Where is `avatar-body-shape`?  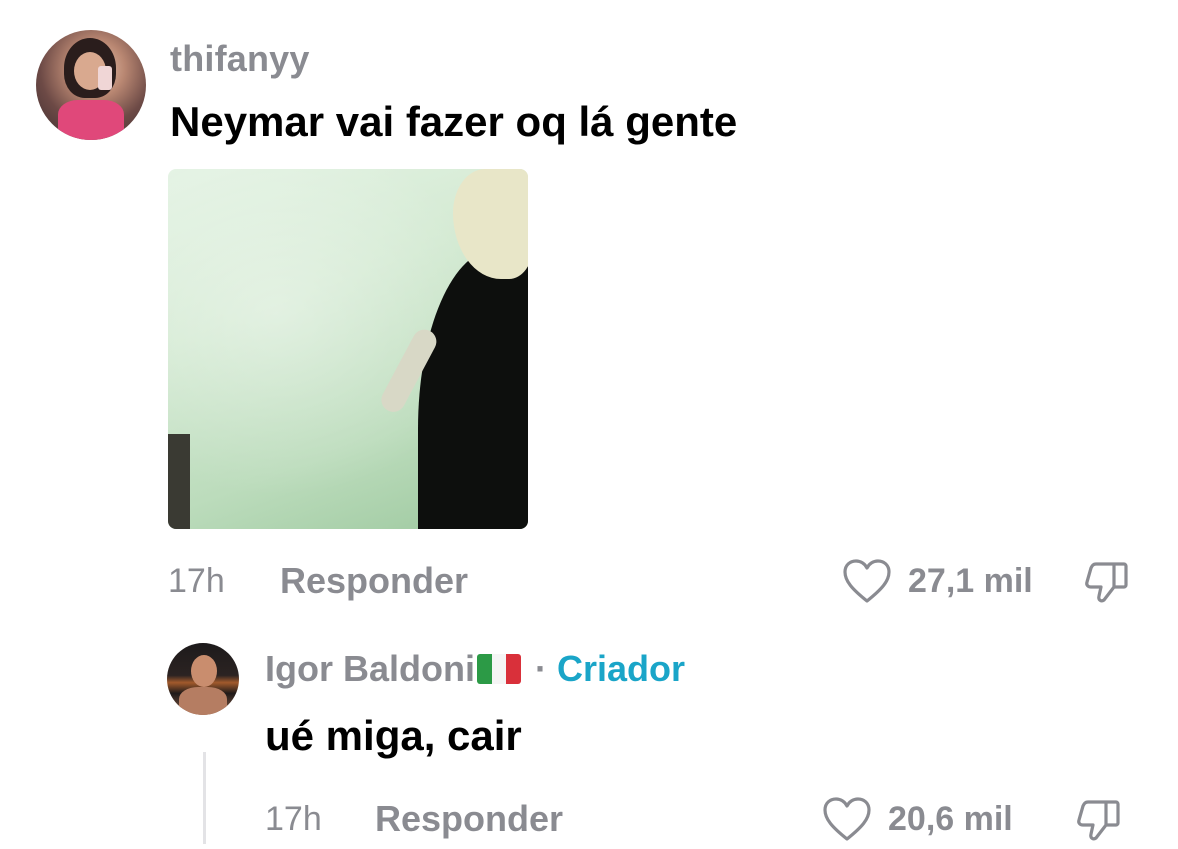
avatar-body-shape is located at coordinates (203, 701).